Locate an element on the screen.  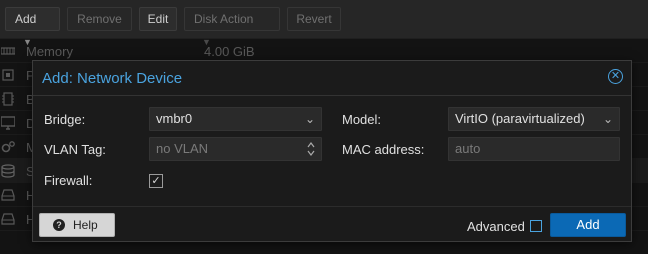
vlan-tag-placeholder: no VLAN is located at coordinates (182, 148).